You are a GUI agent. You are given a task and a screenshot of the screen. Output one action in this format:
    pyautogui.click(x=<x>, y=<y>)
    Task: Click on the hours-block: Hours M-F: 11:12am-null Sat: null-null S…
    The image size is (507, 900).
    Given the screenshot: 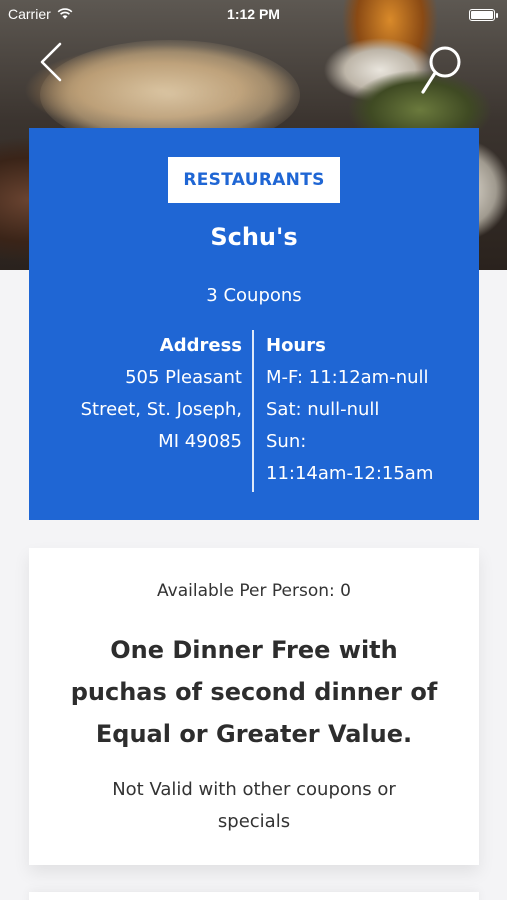 What is the action you would take?
    pyautogui.click(x=368, y=410)
    